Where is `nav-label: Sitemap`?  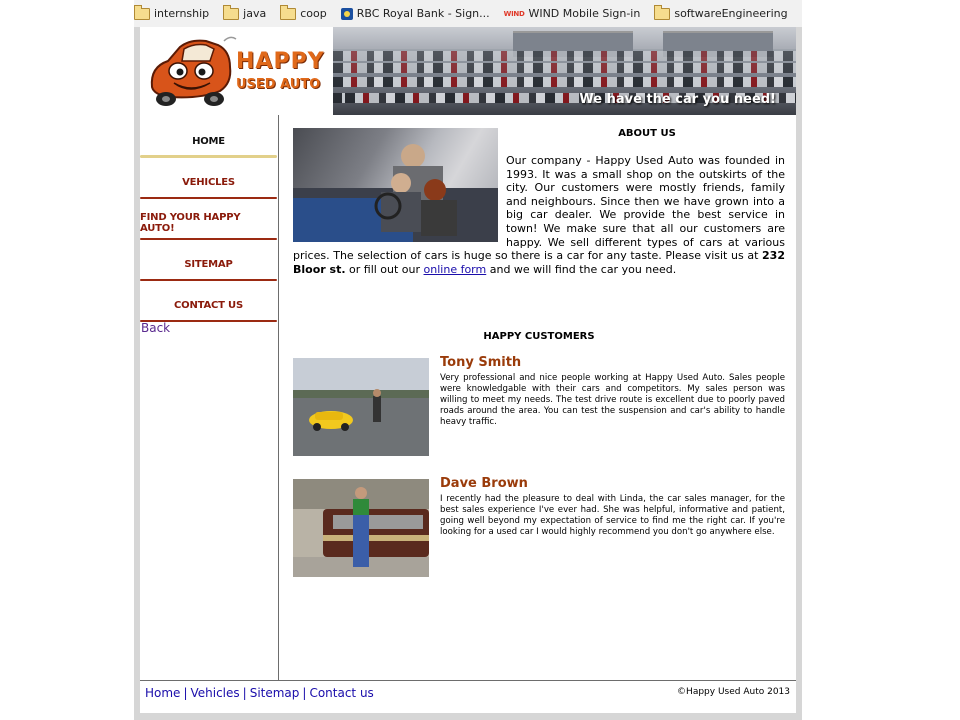
nav-label: Sitemap is located at coordinates (208, 264).